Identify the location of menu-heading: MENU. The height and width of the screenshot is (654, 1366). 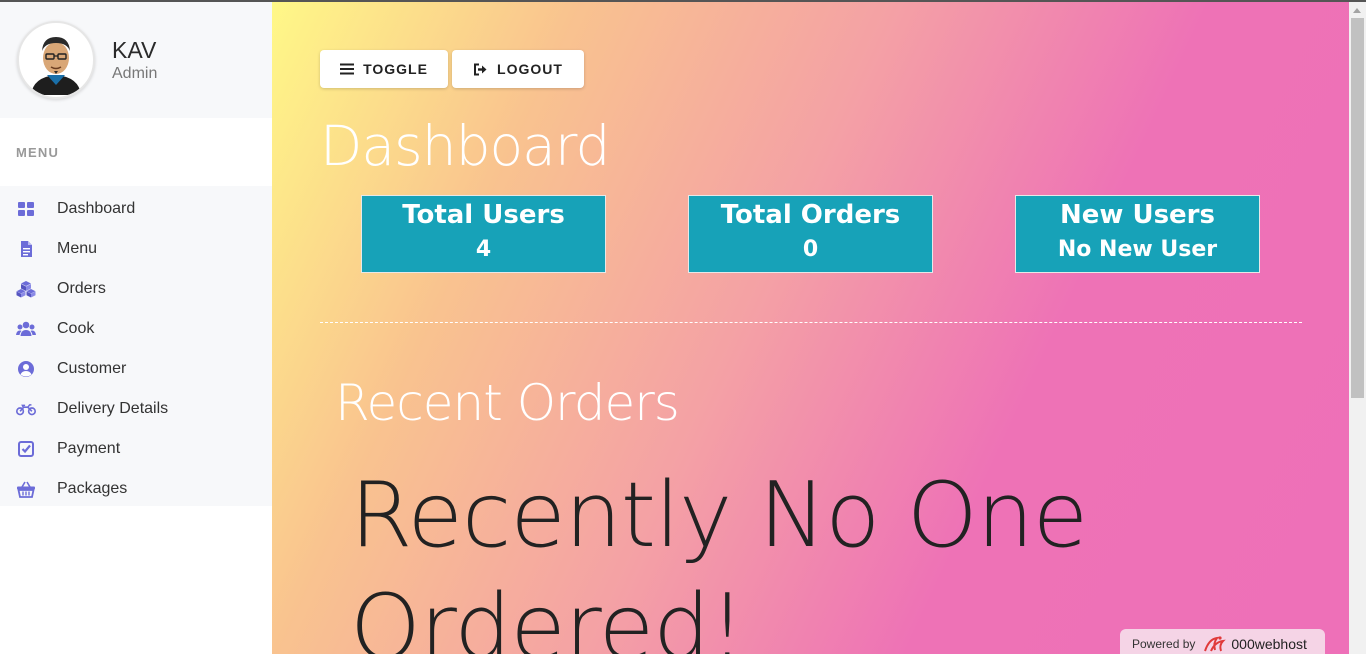
(38, 152).